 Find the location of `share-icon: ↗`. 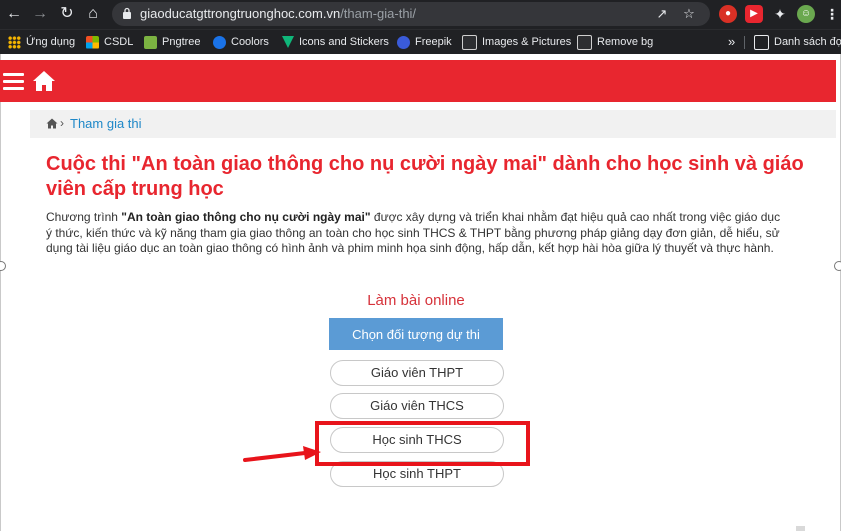

share-icon: ↗ is located at coordinates (662, 14).